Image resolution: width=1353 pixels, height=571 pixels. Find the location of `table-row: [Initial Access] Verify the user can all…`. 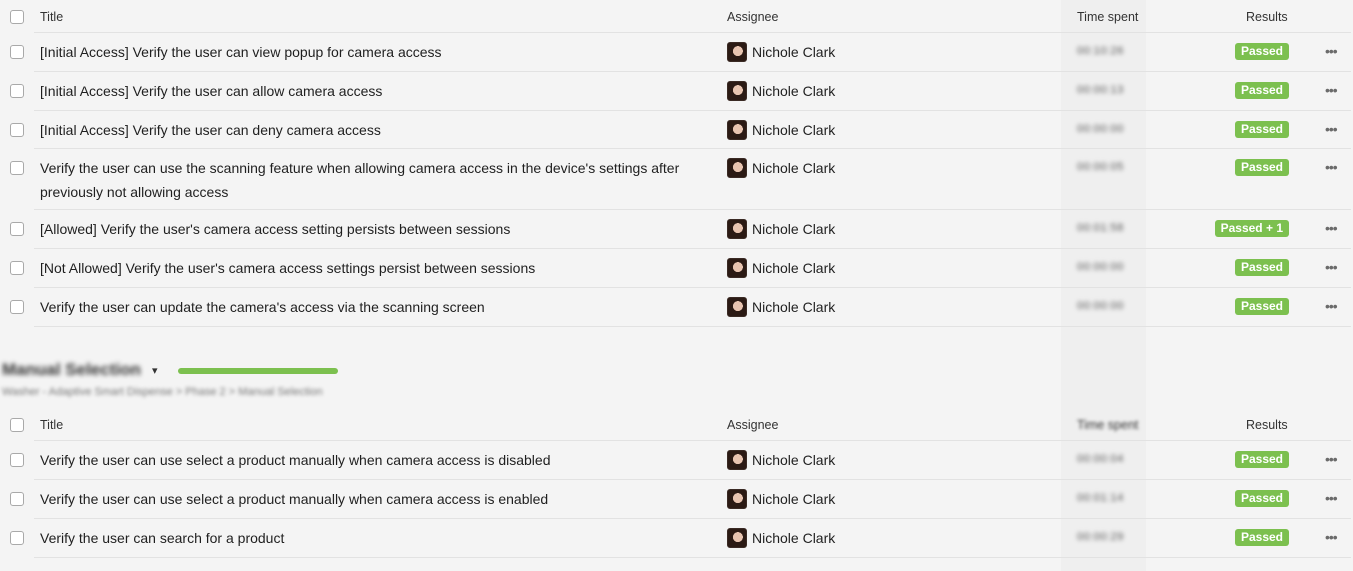

table-row: [Initial Access] Verify the user can all… is located at coordinates (676, 91).